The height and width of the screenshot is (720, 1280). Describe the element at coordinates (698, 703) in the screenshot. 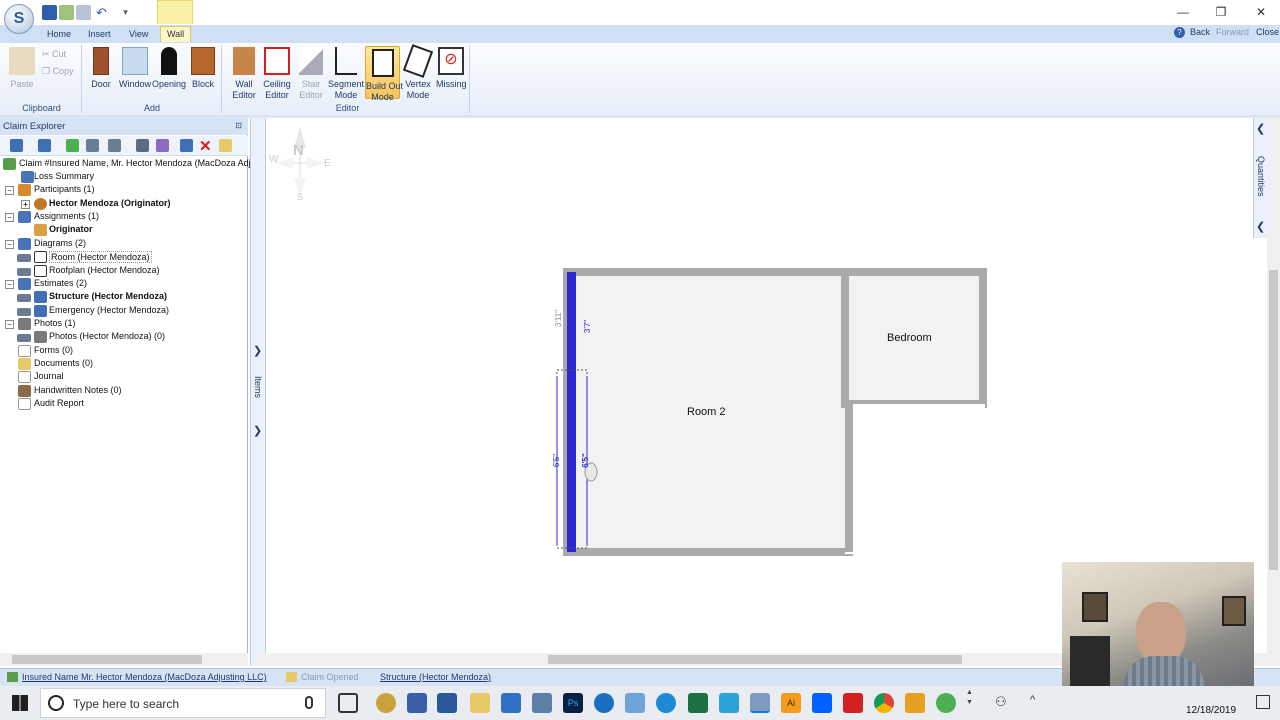

I see `excel-icon` at that location.